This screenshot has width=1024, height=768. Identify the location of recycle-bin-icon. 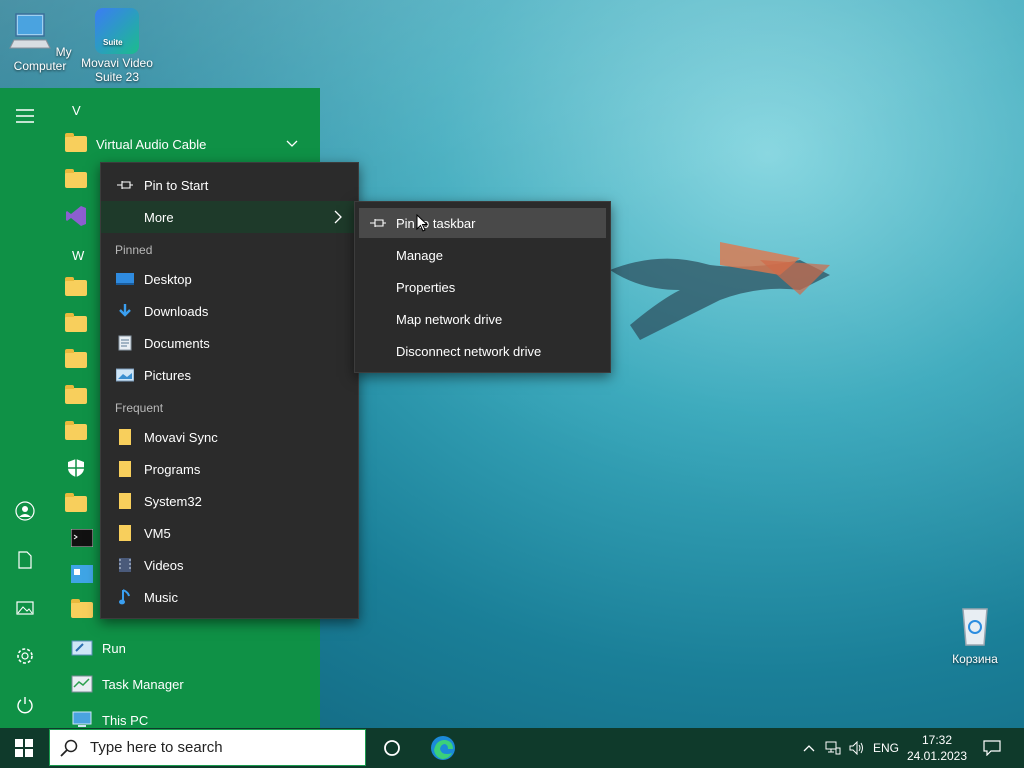
(975, 627).